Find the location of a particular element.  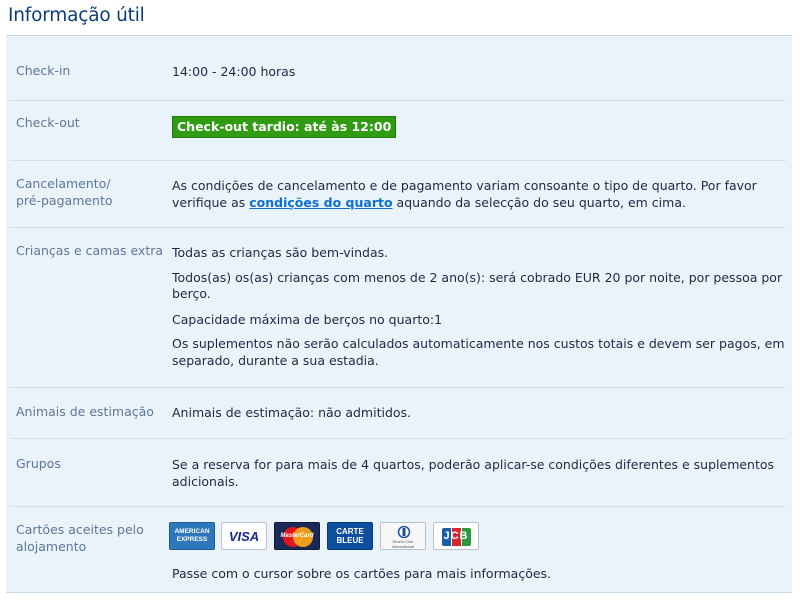

pets-label: Animais de estimação is located at coordinates (85, 411).